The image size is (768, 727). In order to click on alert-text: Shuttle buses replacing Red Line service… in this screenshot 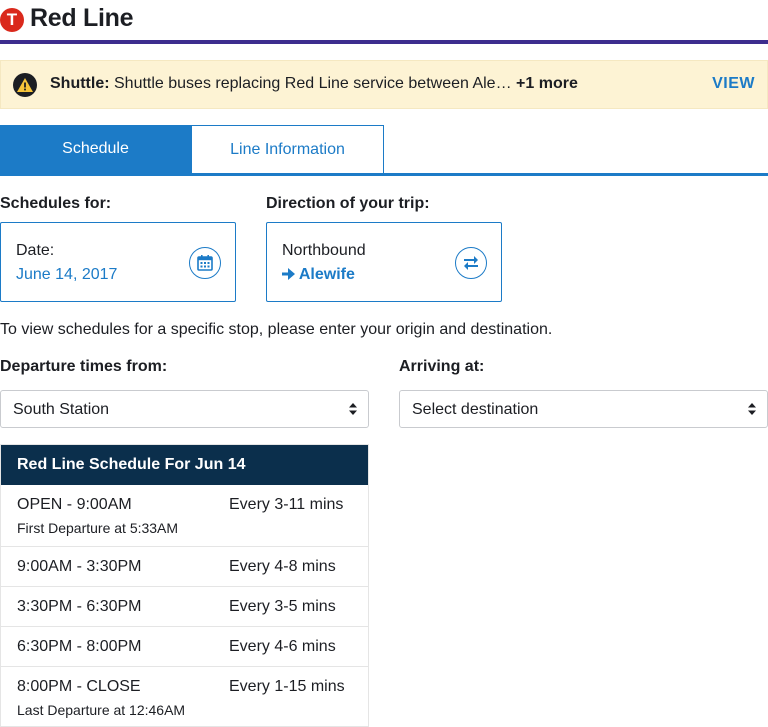, I will do `click(313, 83)`.